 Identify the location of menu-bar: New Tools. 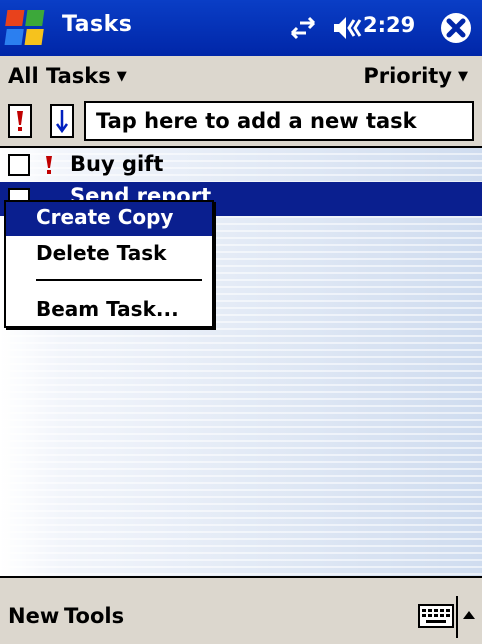
(241, 610).